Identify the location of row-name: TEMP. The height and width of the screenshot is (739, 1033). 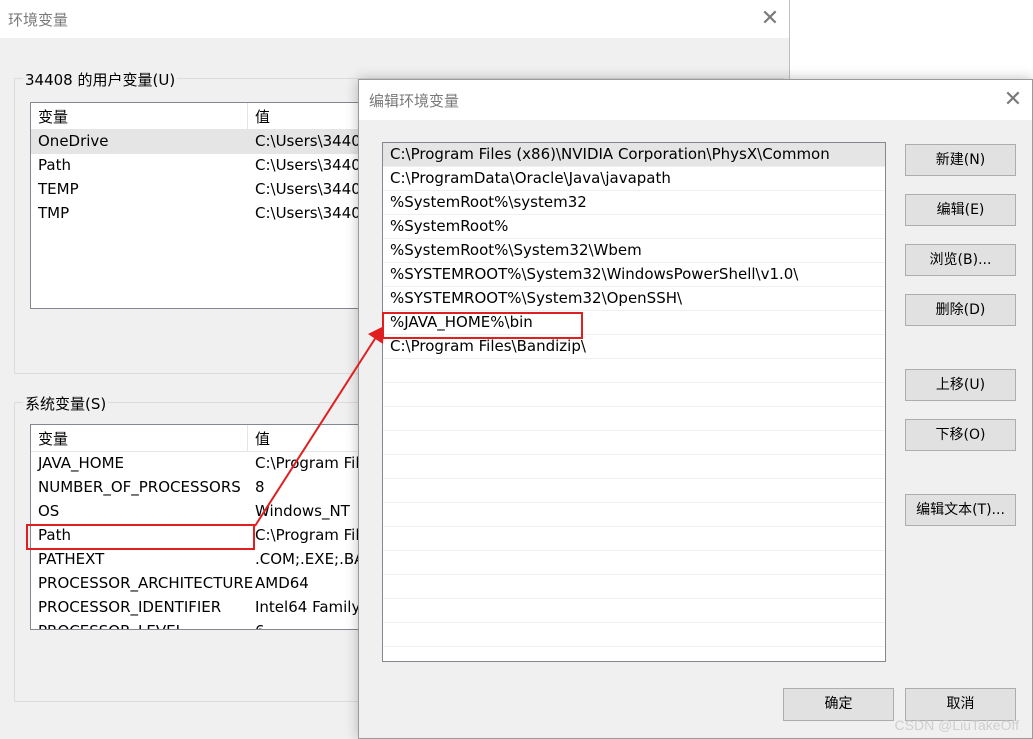
(58, 189).